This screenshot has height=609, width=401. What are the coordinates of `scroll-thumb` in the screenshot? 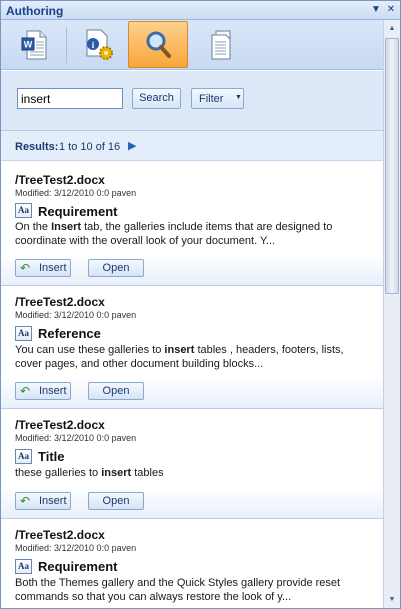 It's located at (392, 166).